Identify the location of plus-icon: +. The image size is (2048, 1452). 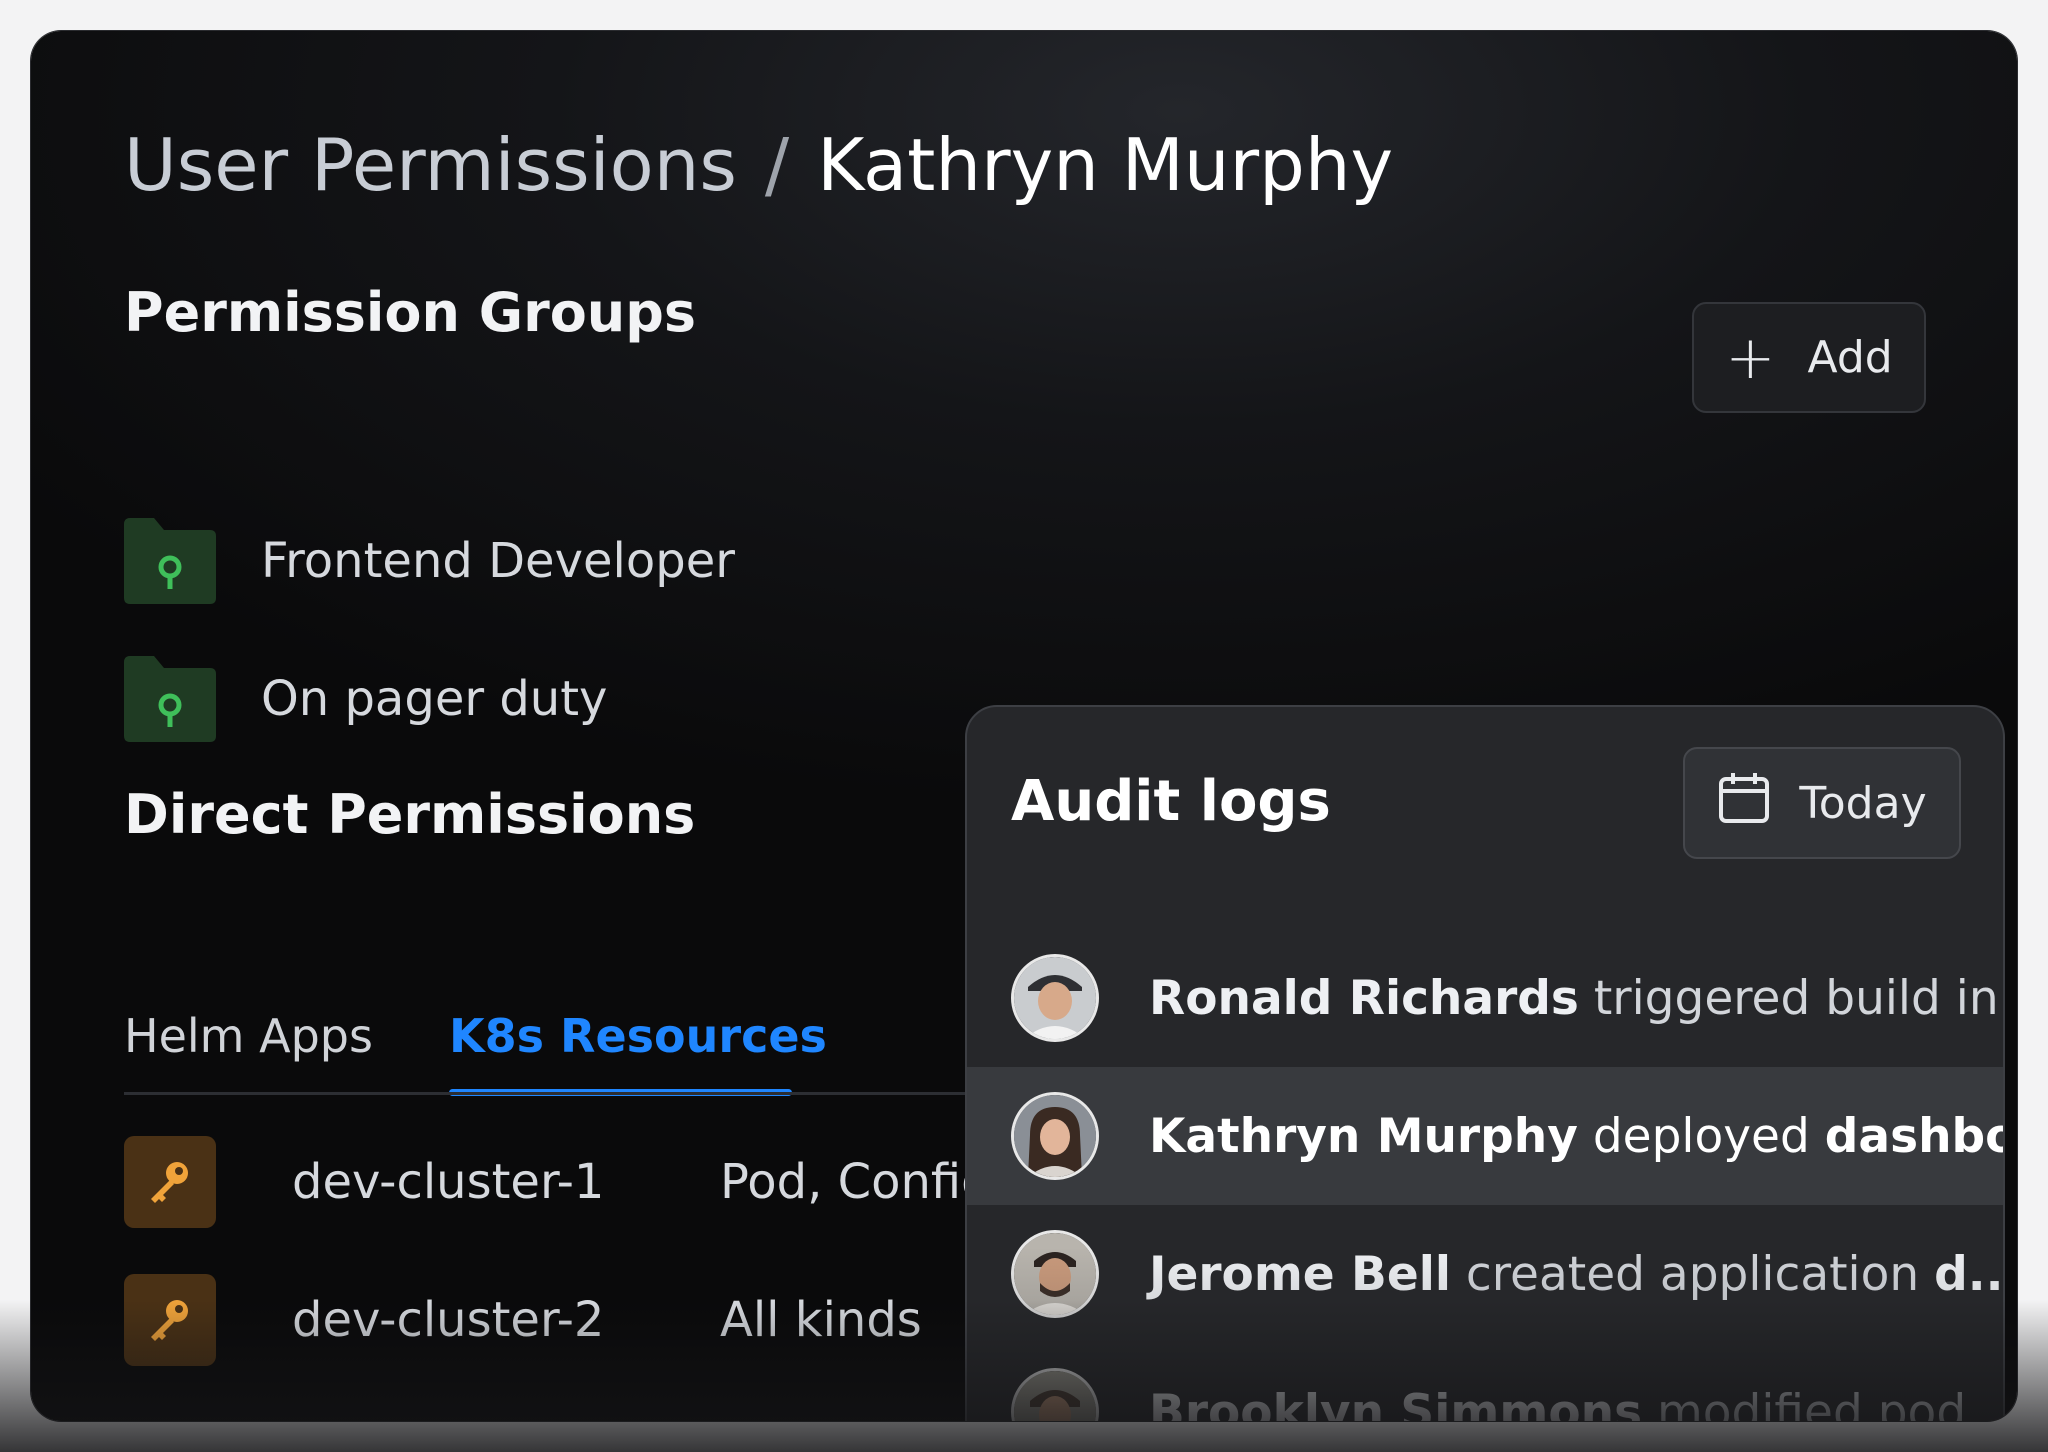
(1750, 357).